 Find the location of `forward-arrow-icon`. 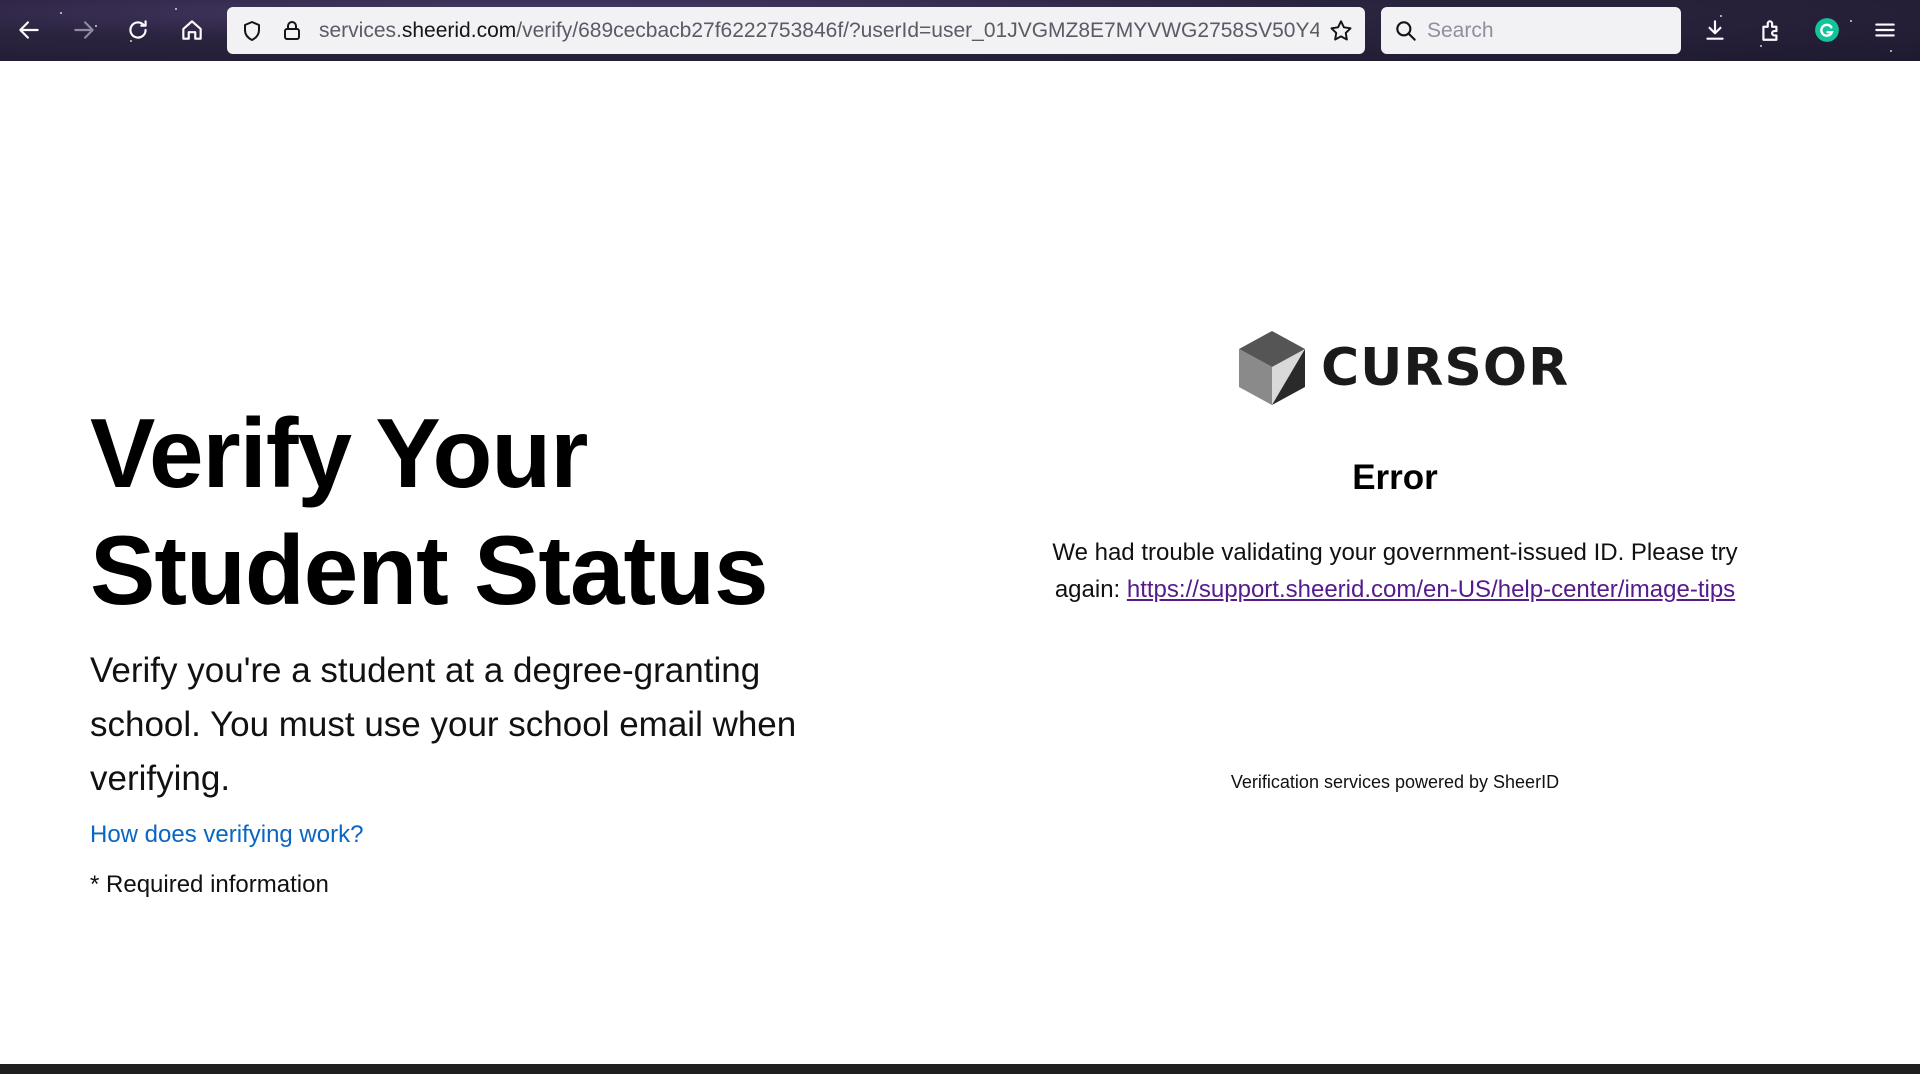

forward-arrow-icon is located at coordinates (84, 30).